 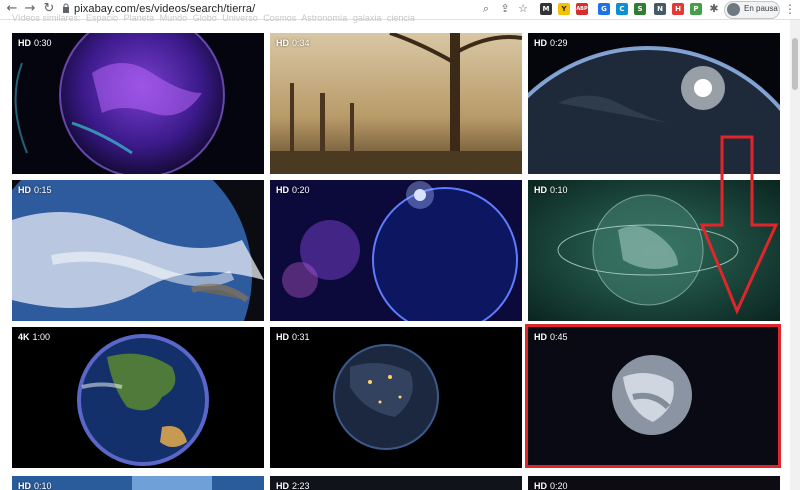 I want to click on tag-link: Cosmos, so click(x=279, y=18).